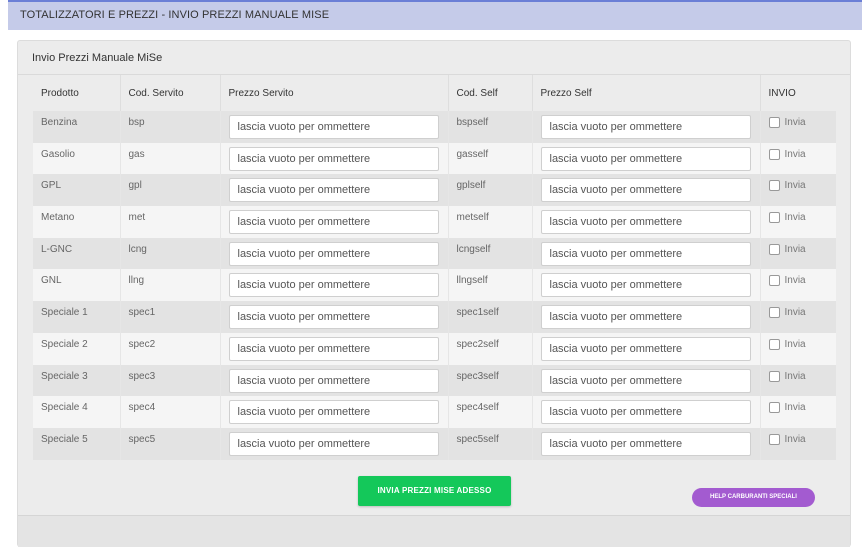  I want to click on cell-cod-servito: spec3, so click(170, 380).